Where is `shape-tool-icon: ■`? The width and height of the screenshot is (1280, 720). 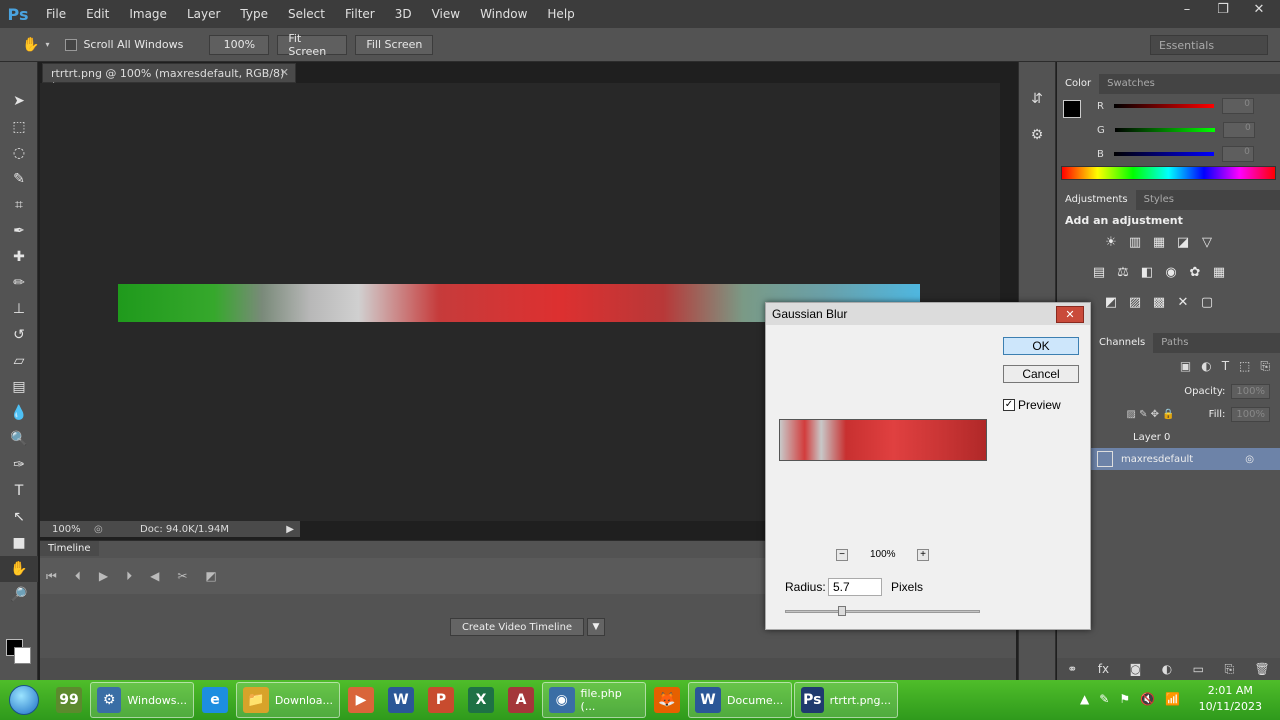
shape-tool-icon: ■ is located at coordinates (19, 543).